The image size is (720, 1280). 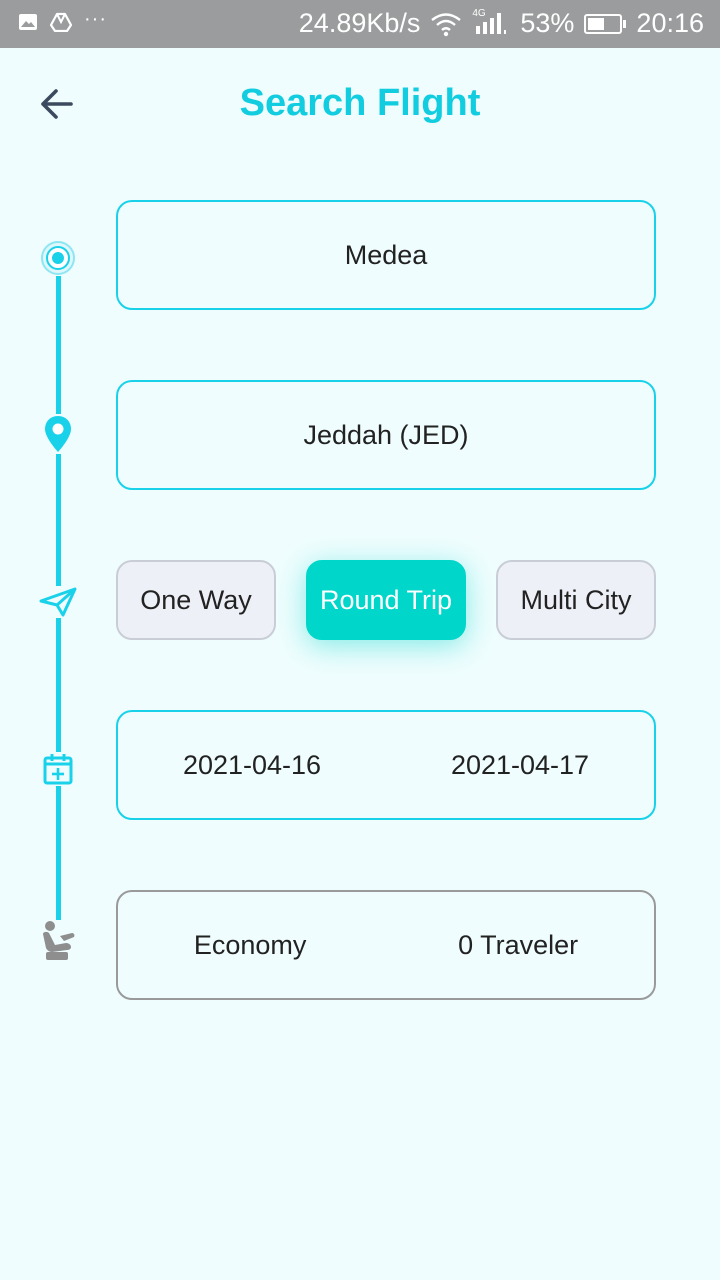 I want to click on status-left-icons: ···, so click(x=62, y=20).